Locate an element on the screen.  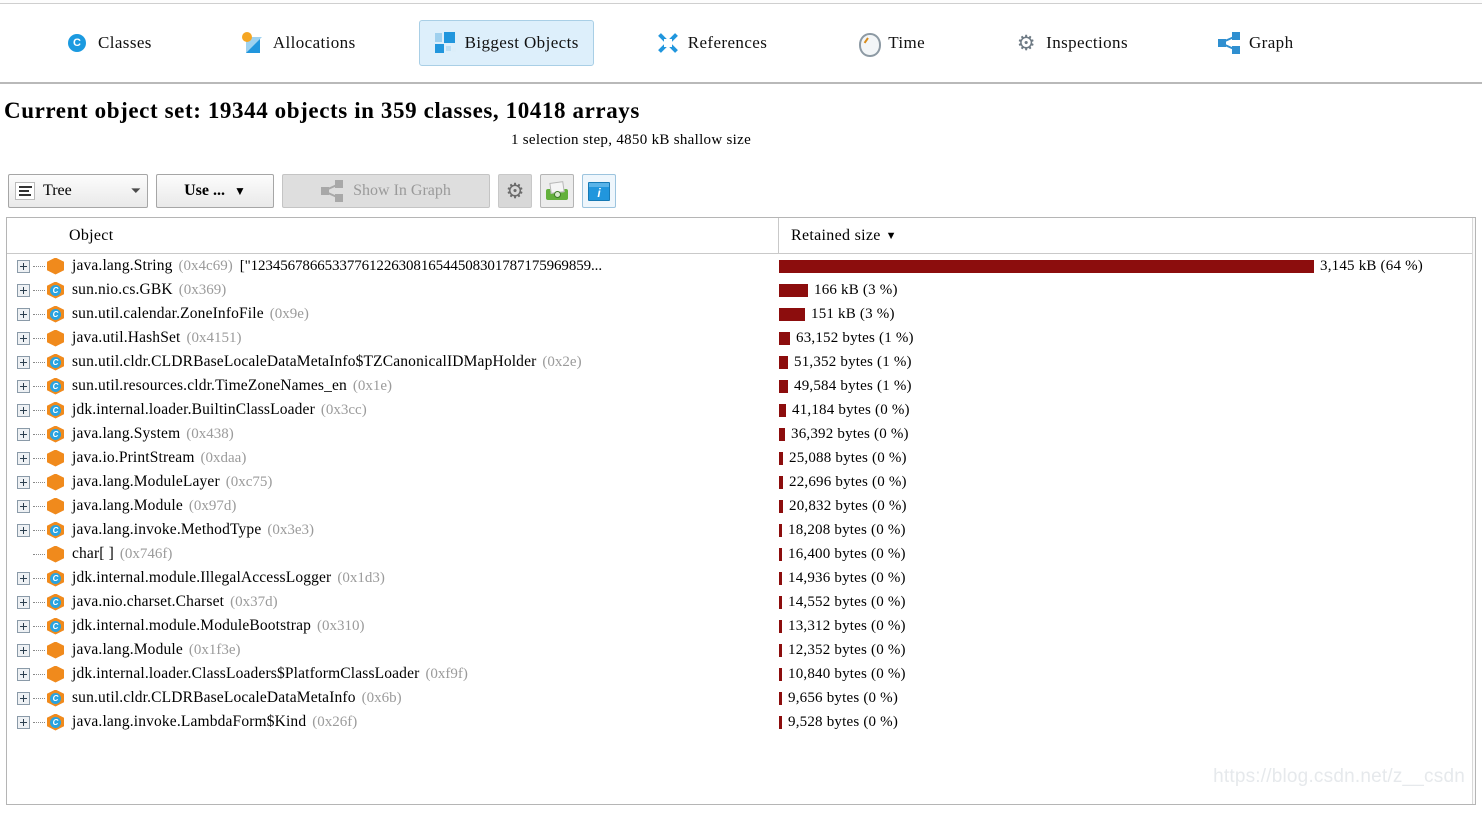
cell-retained-size: 3,145 kB (64 %) is located at coordinates (1127, 266).